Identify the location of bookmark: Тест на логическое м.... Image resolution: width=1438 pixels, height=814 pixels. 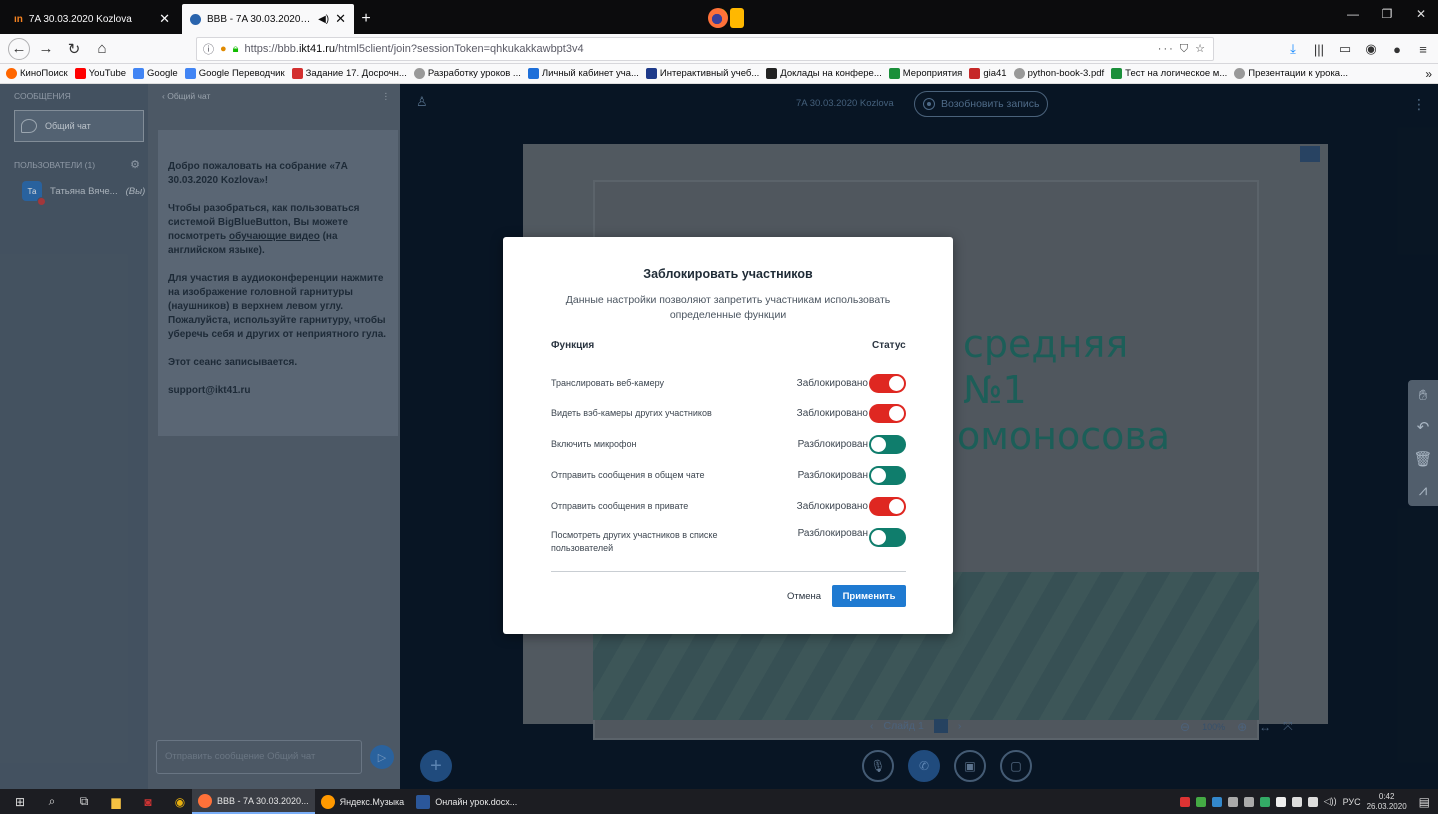
(1169, 73).